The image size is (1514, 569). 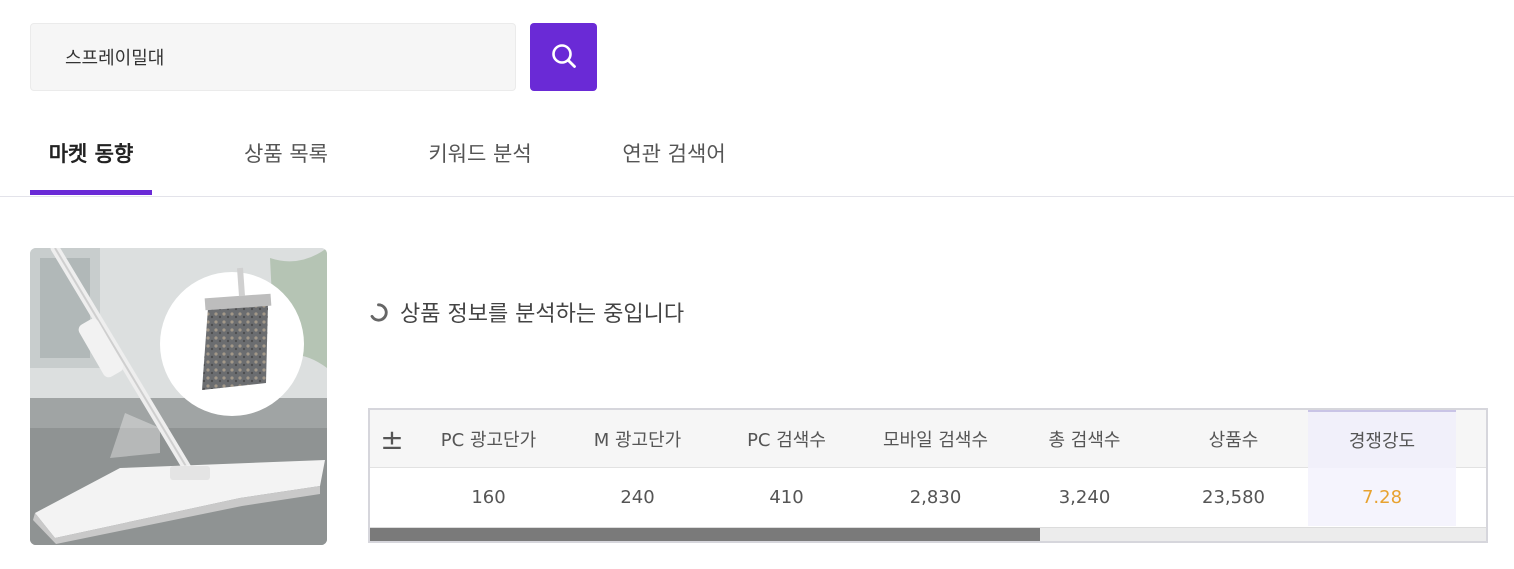 I want to click on header-mobile-ad-price: M 광고단가, so click(x=637, y=440).